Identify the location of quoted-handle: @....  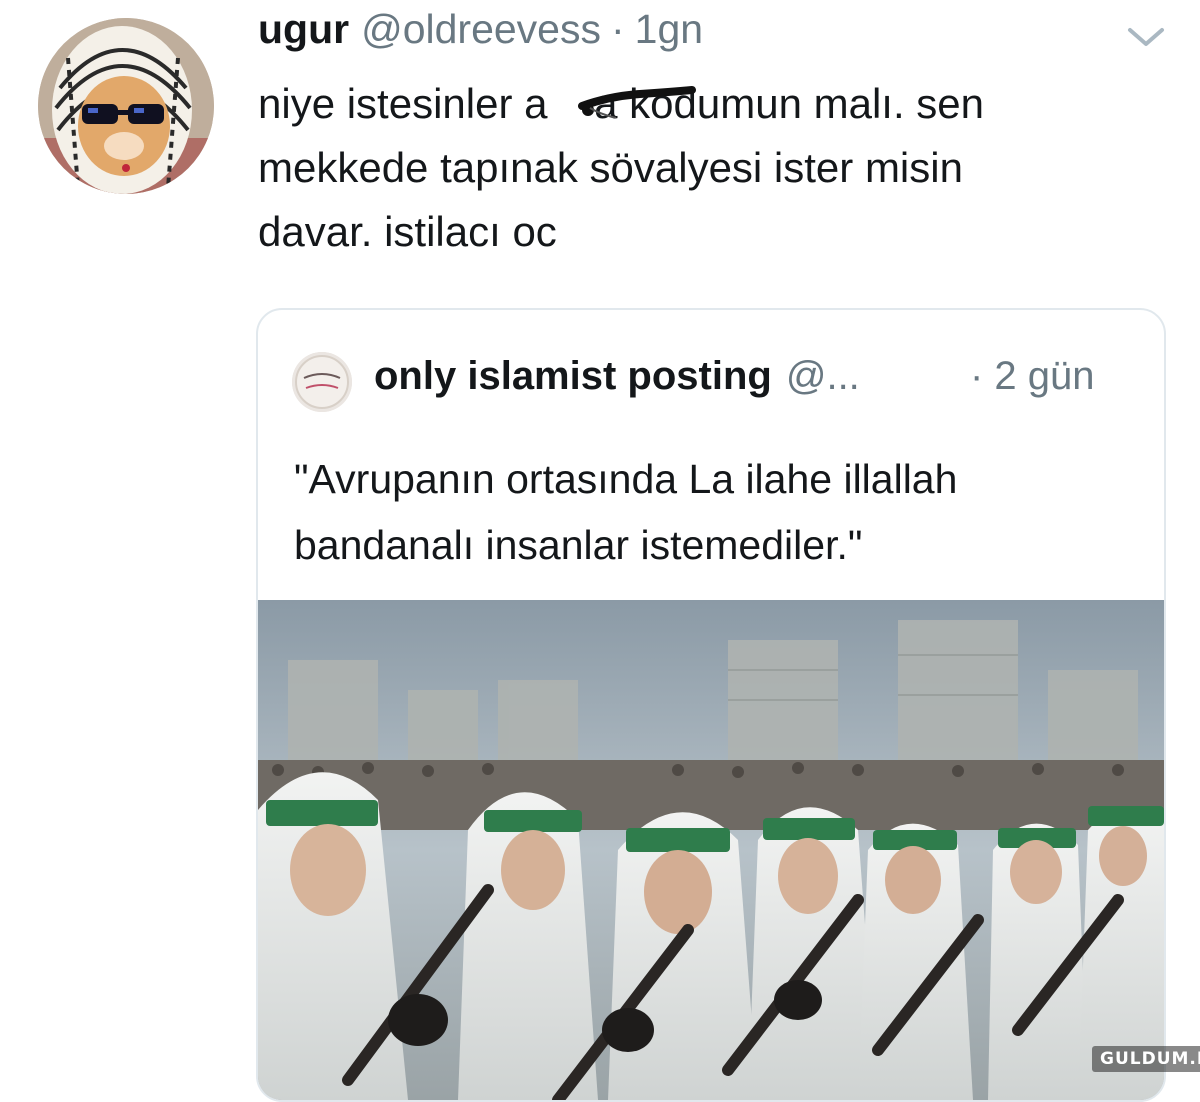
(823, 376).